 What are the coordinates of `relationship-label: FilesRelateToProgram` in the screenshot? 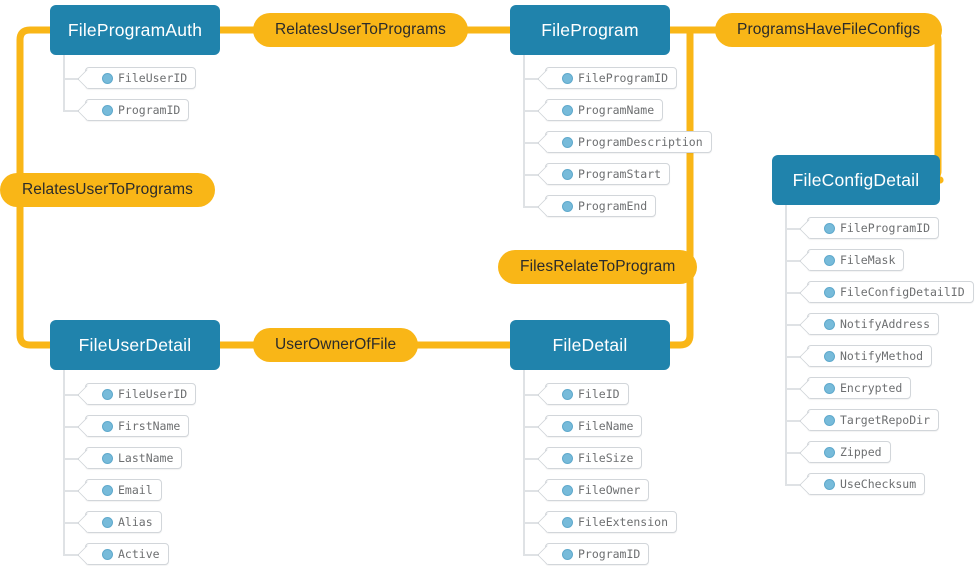 It's located at (598, 266).